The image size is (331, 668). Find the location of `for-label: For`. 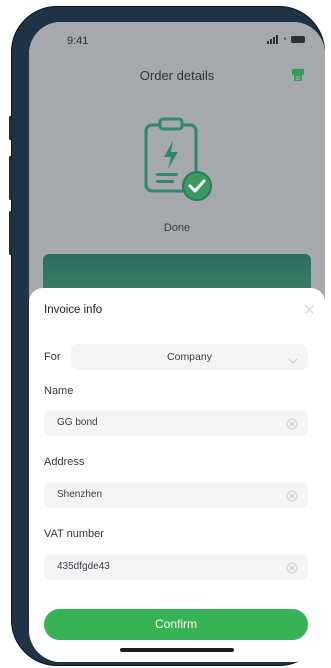

for-label: For is located at coordinates (52, 357).